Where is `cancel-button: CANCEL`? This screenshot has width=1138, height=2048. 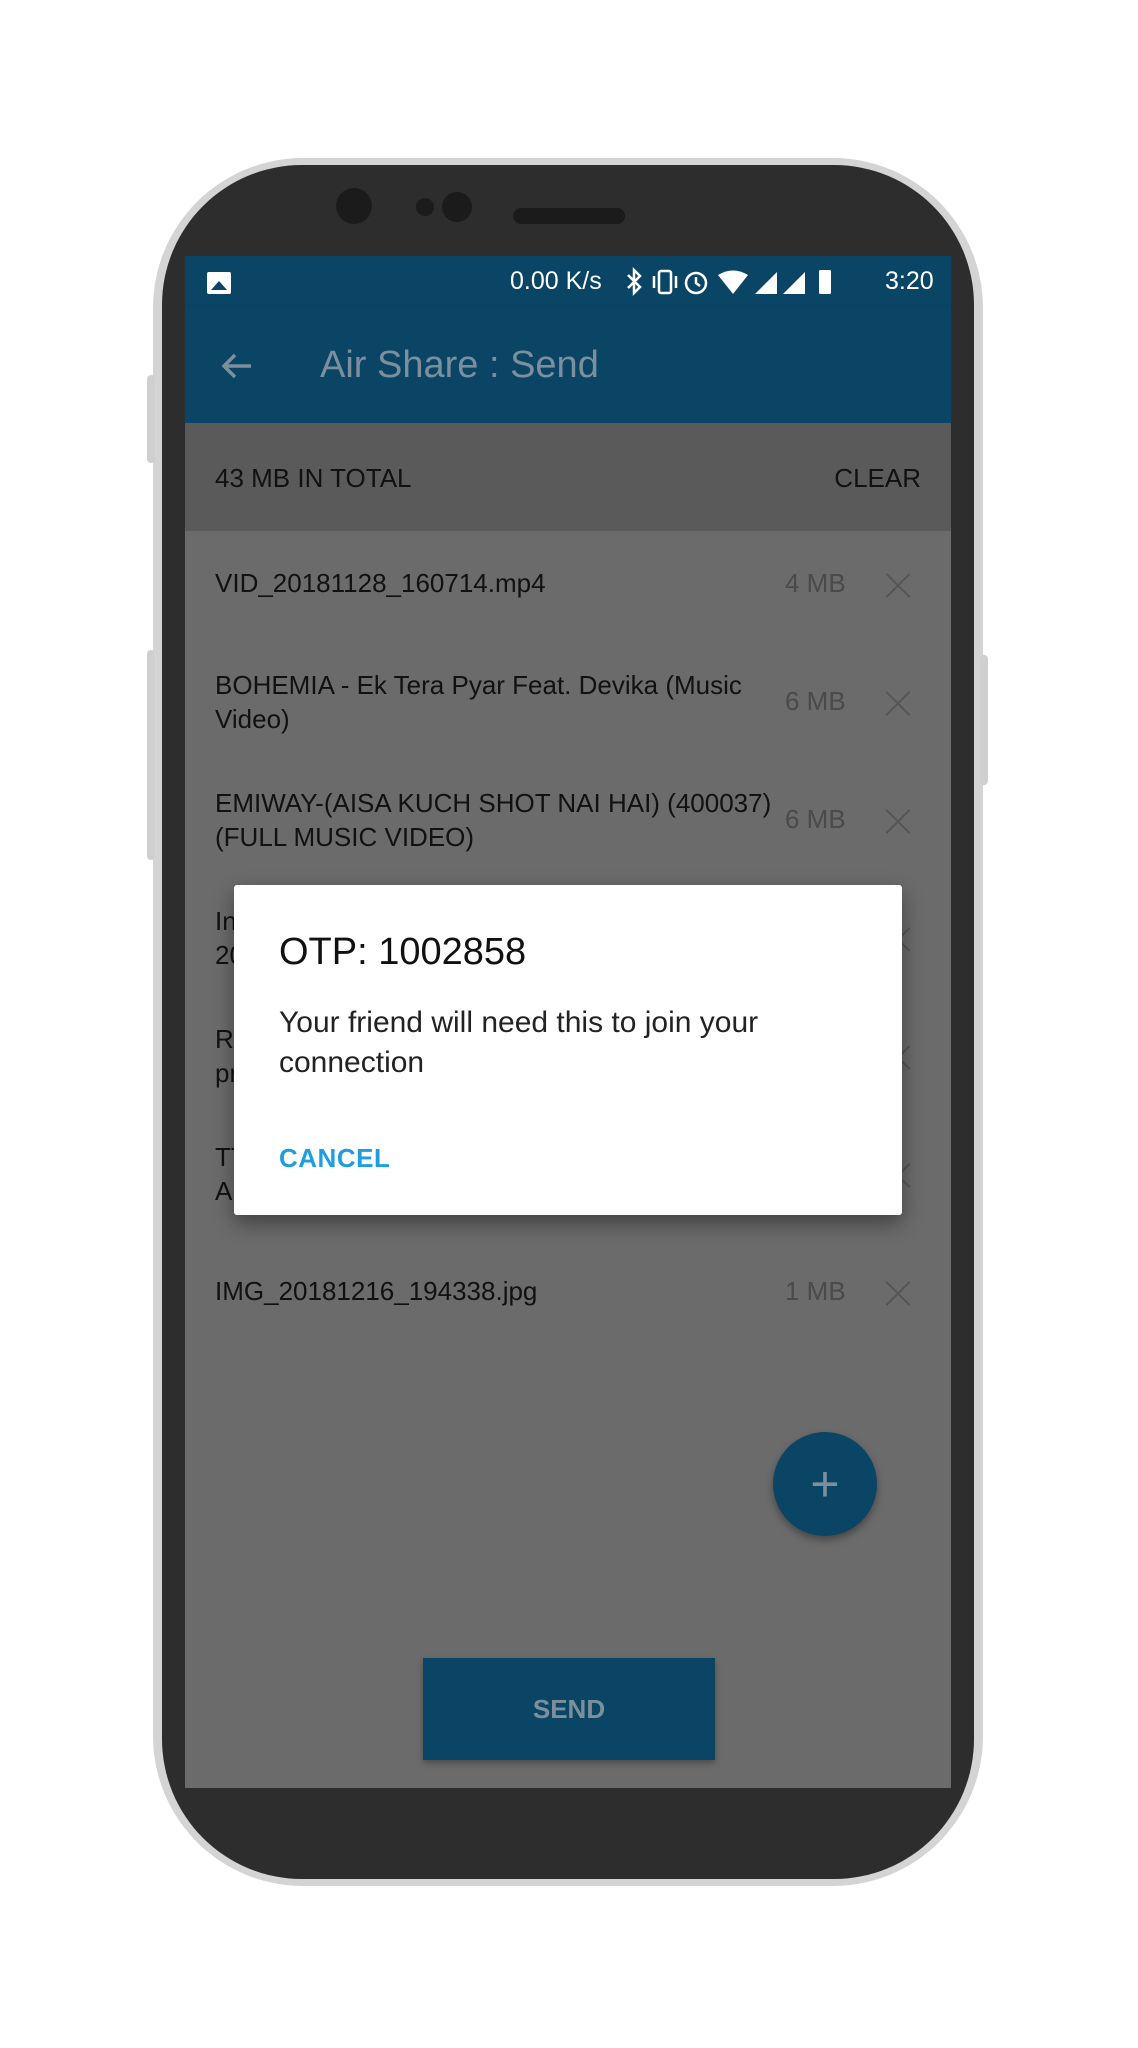
cancel-button: CANCEL is located at coordinates (334, 1158).